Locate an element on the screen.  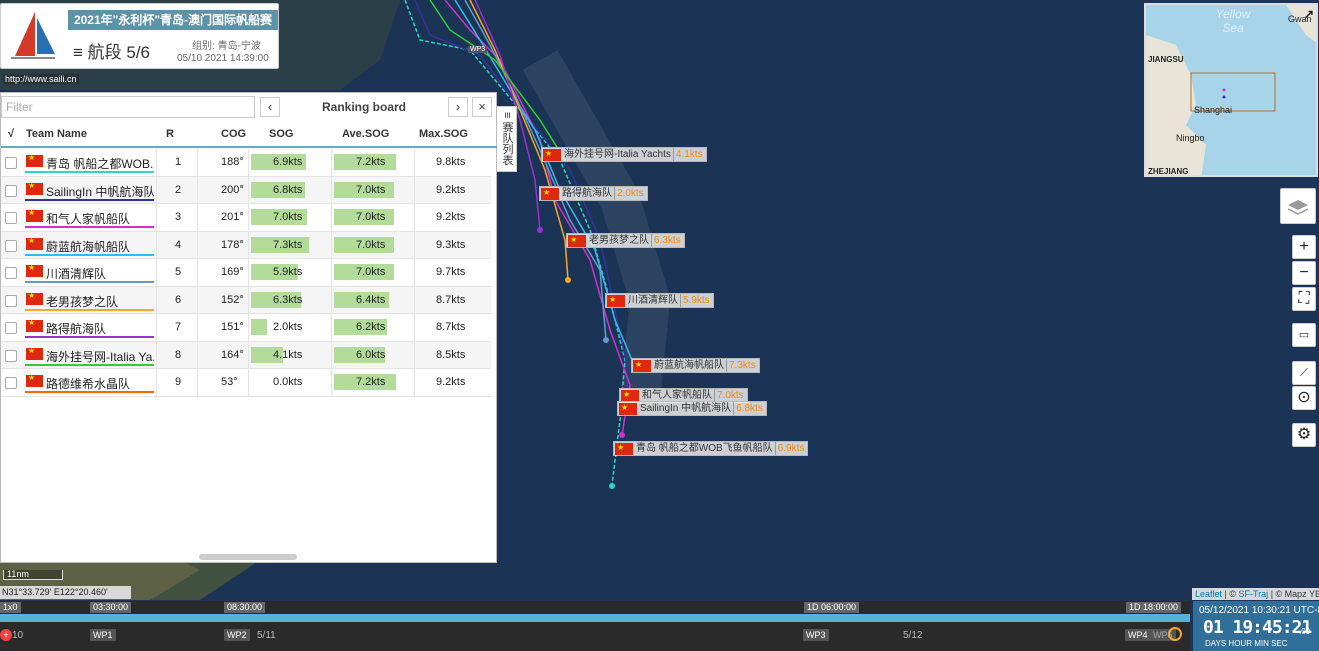
table-row: 青岛 帆船之都WOB... 1 188° 6.9kts 7.2kts 9.8kts is located at coordinates (246, 163).